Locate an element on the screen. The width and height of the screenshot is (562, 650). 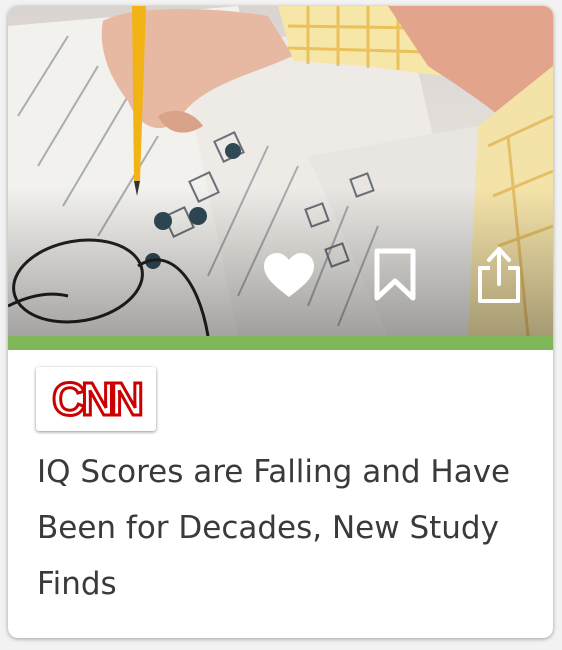
share-button is located at coordinates (499, 275).